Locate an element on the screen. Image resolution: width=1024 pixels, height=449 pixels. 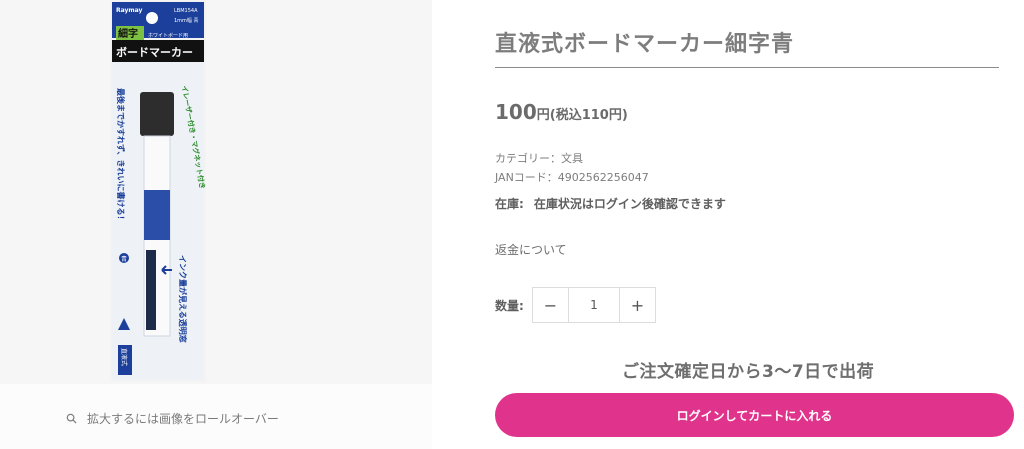
quantity-row: 数量: − 1 + is located at coordinates (575, 305).